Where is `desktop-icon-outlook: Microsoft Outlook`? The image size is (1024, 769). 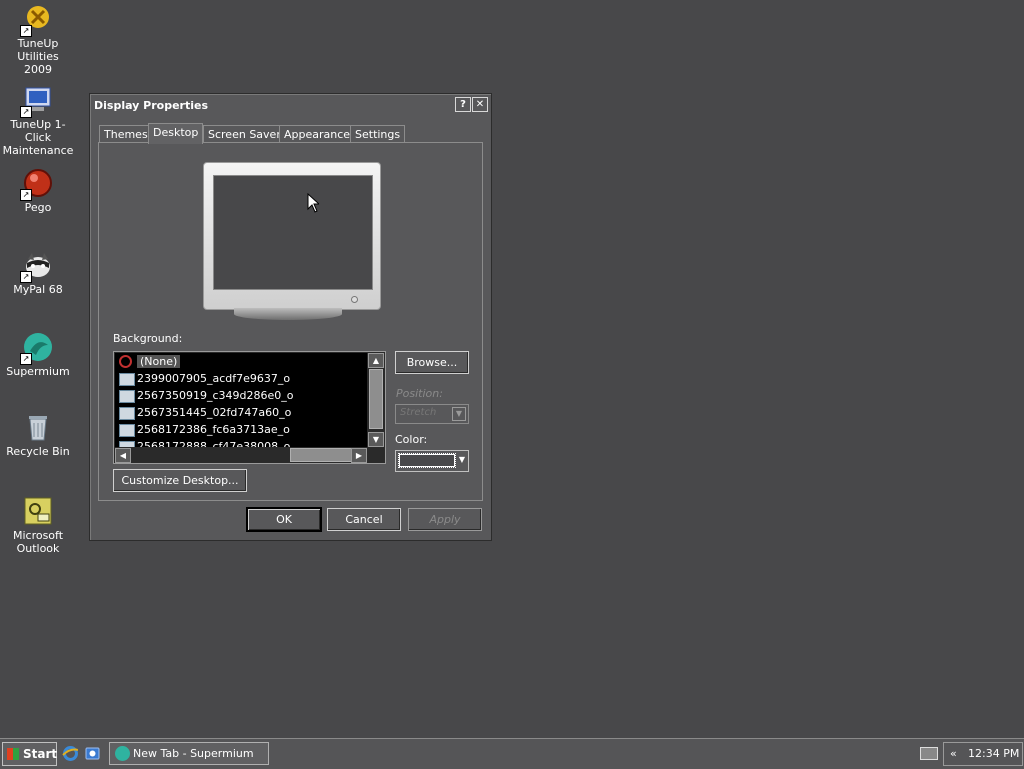 desktop-icon-outlook: Microsoft Outlook is located at coordinates (38, 525).